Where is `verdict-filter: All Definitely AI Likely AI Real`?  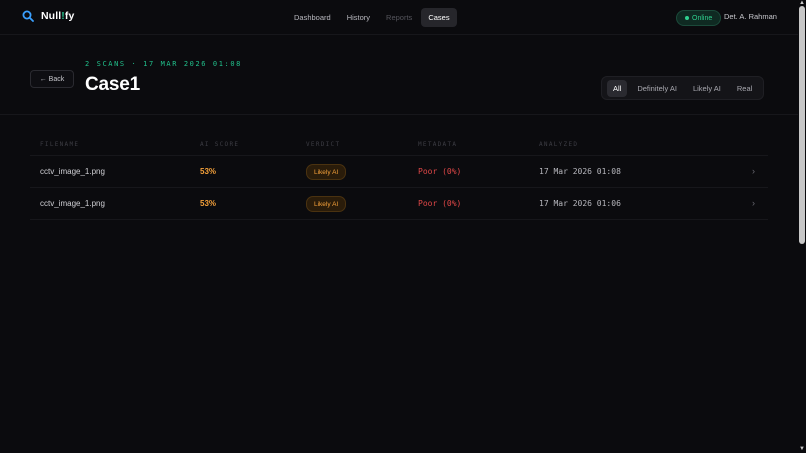
verdict-filter: All Definitely AI Likely AI Real is located at coordinates (683, 88).